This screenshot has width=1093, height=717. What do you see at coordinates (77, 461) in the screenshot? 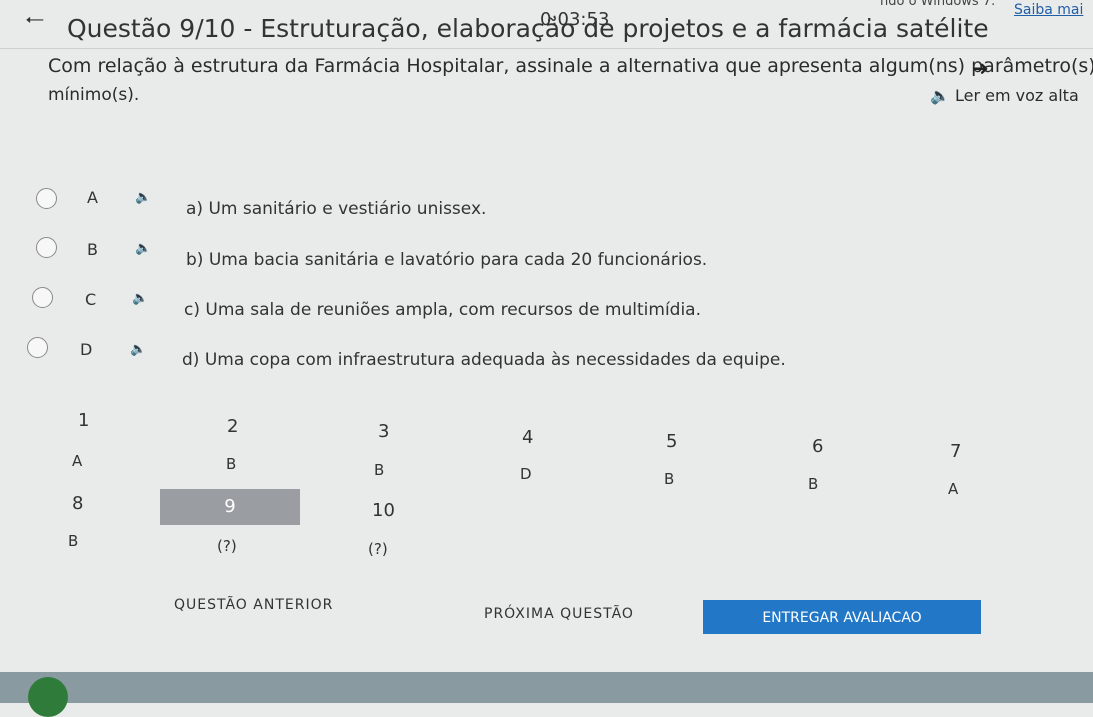
I see `grid-q1-answer: A` at bounding box center [77, 461].